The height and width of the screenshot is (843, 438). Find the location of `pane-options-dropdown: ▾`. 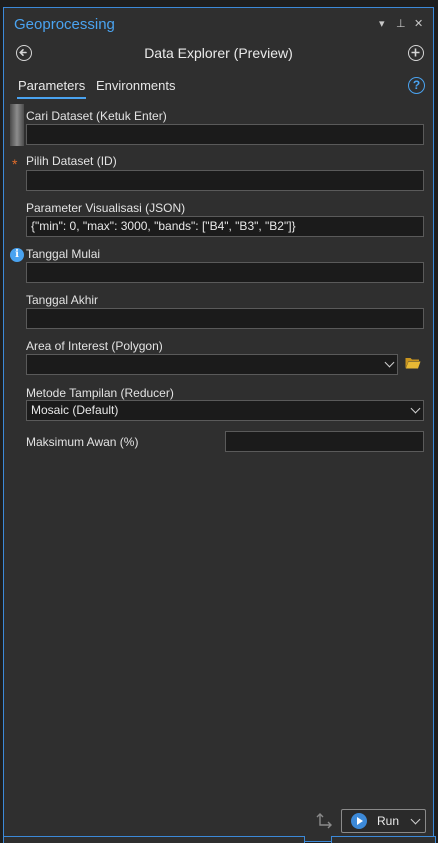

pane-options-dropdown: ▾ is located at coordinates (382, 23).